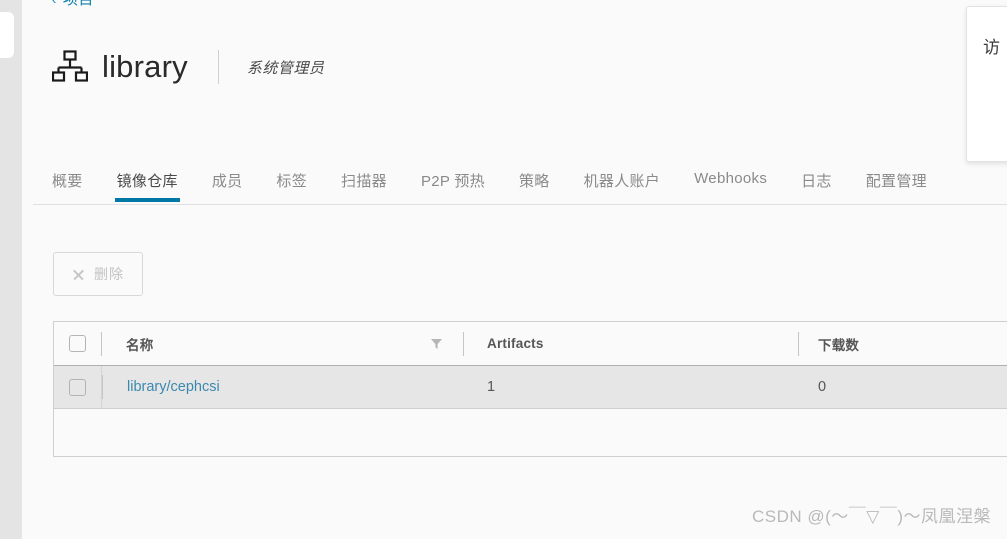 Image resolution: width=1007 pixels, height=539 pixels. I want to click on select-all-cell, so click(77, 343).